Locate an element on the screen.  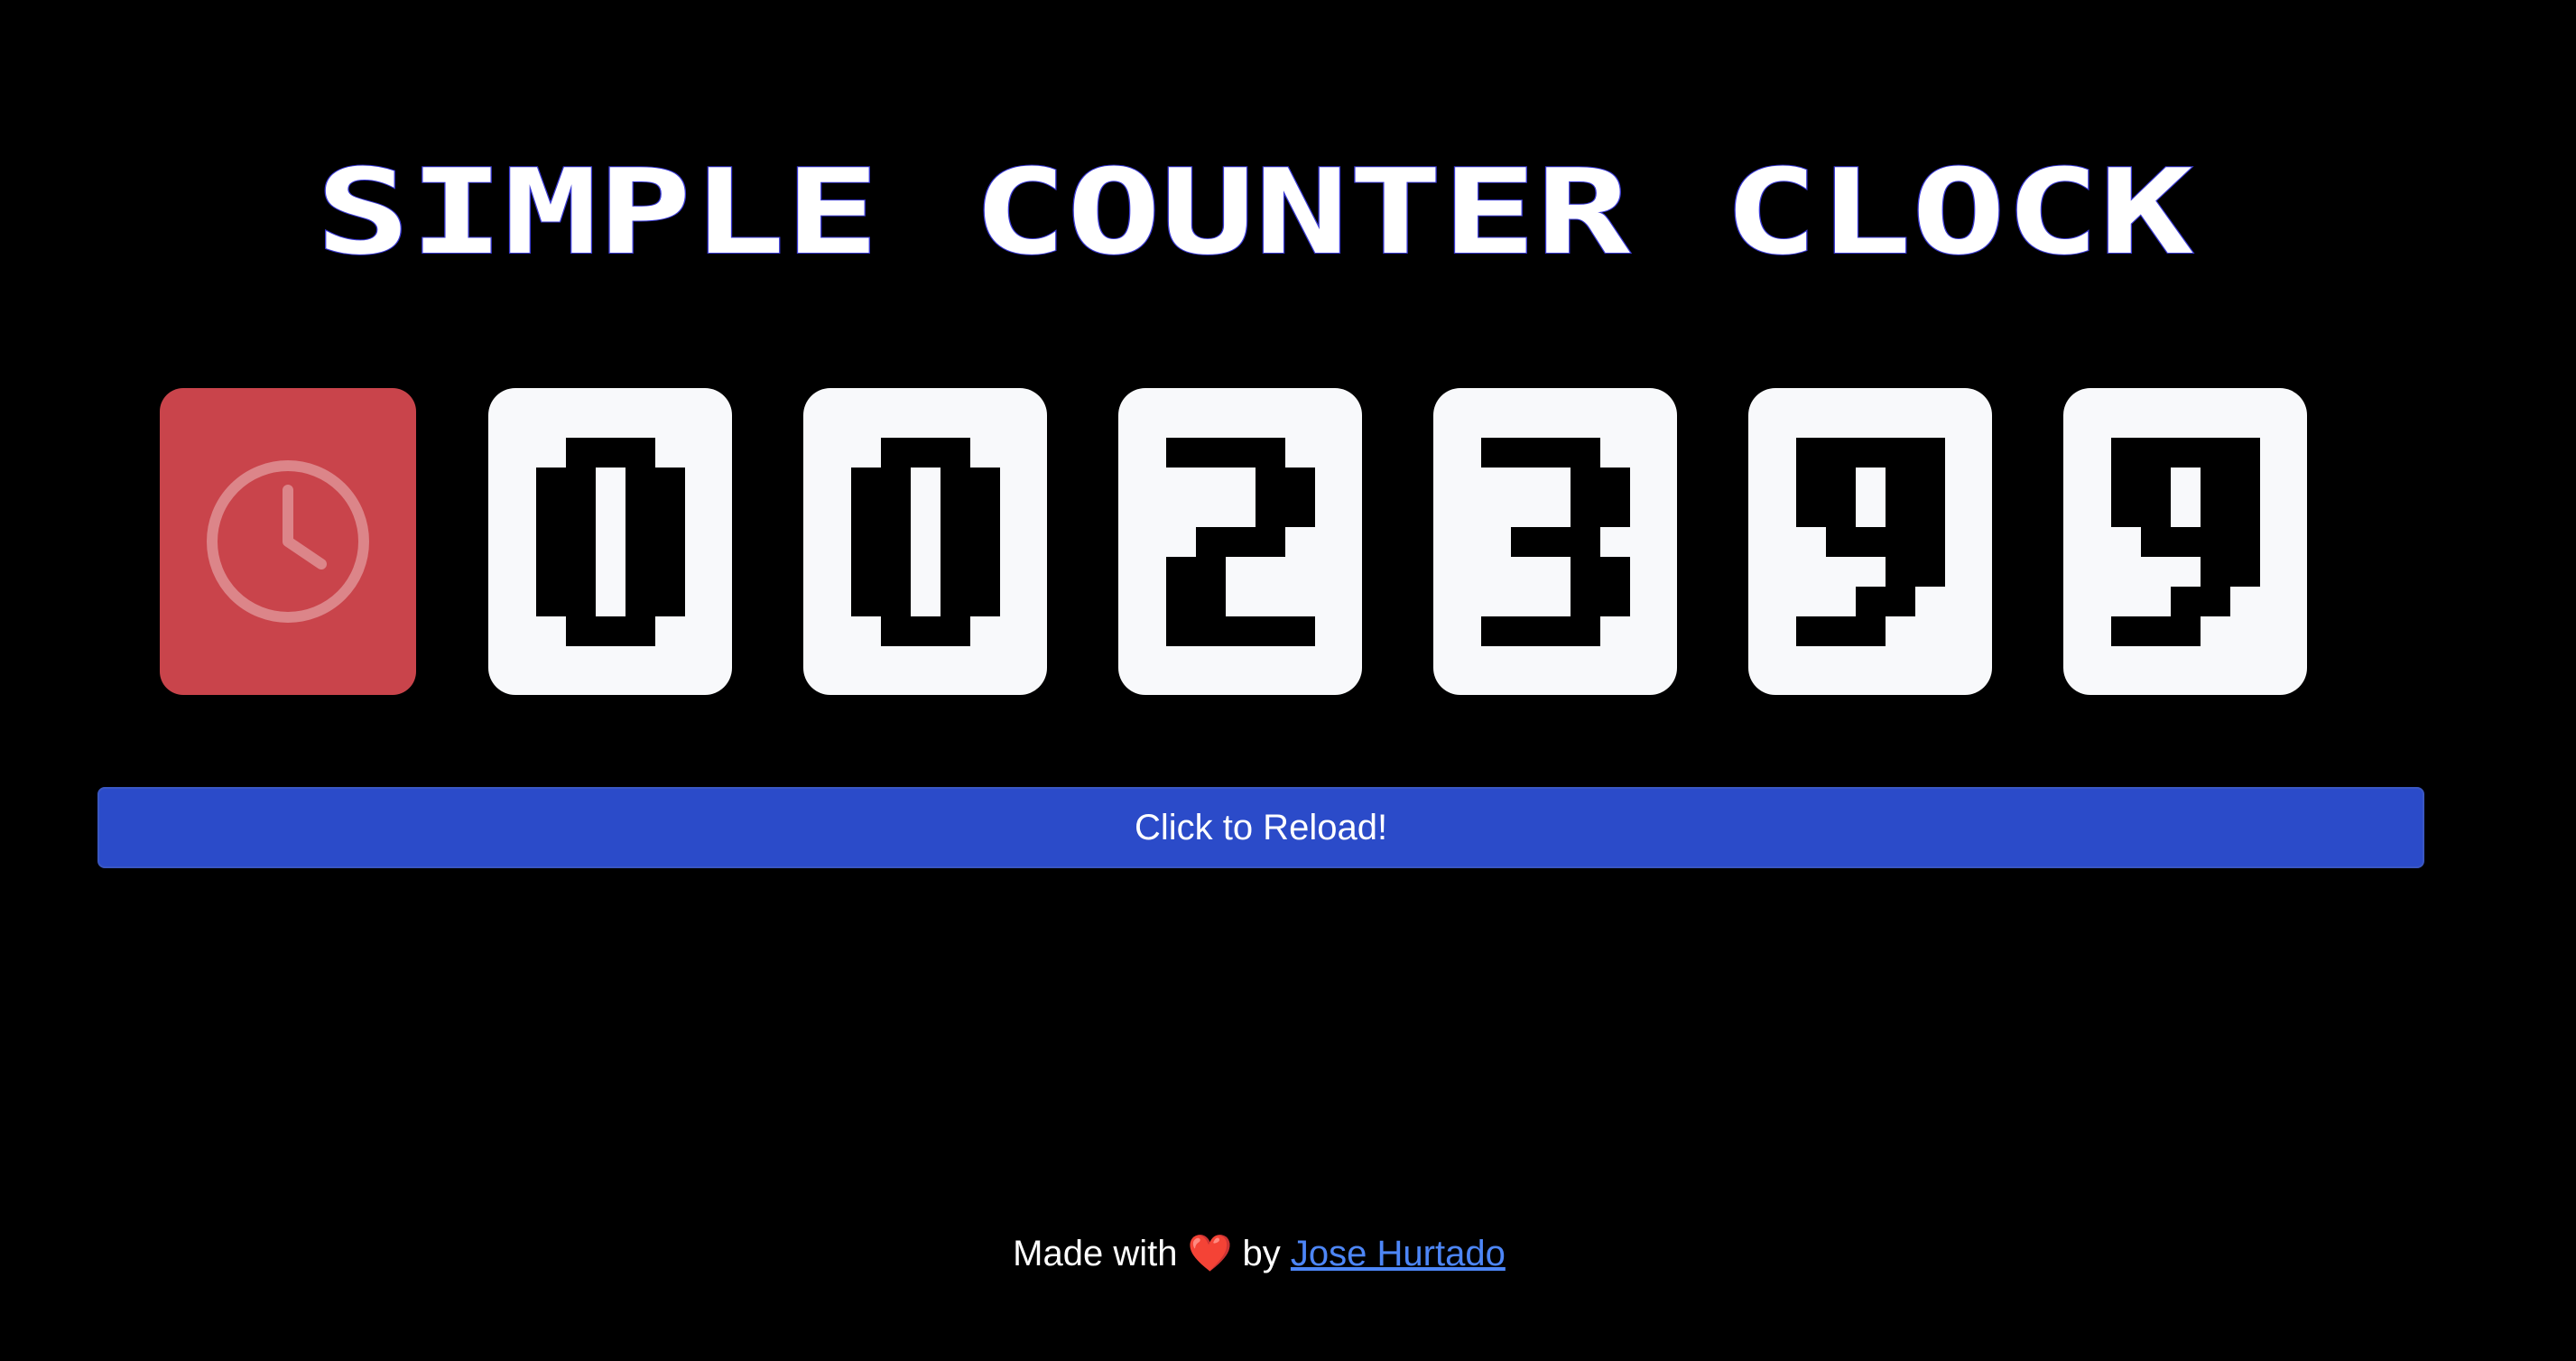
footer: Made with ❤️ by Jose Hurtado is located at coordinates (1259, 1253).